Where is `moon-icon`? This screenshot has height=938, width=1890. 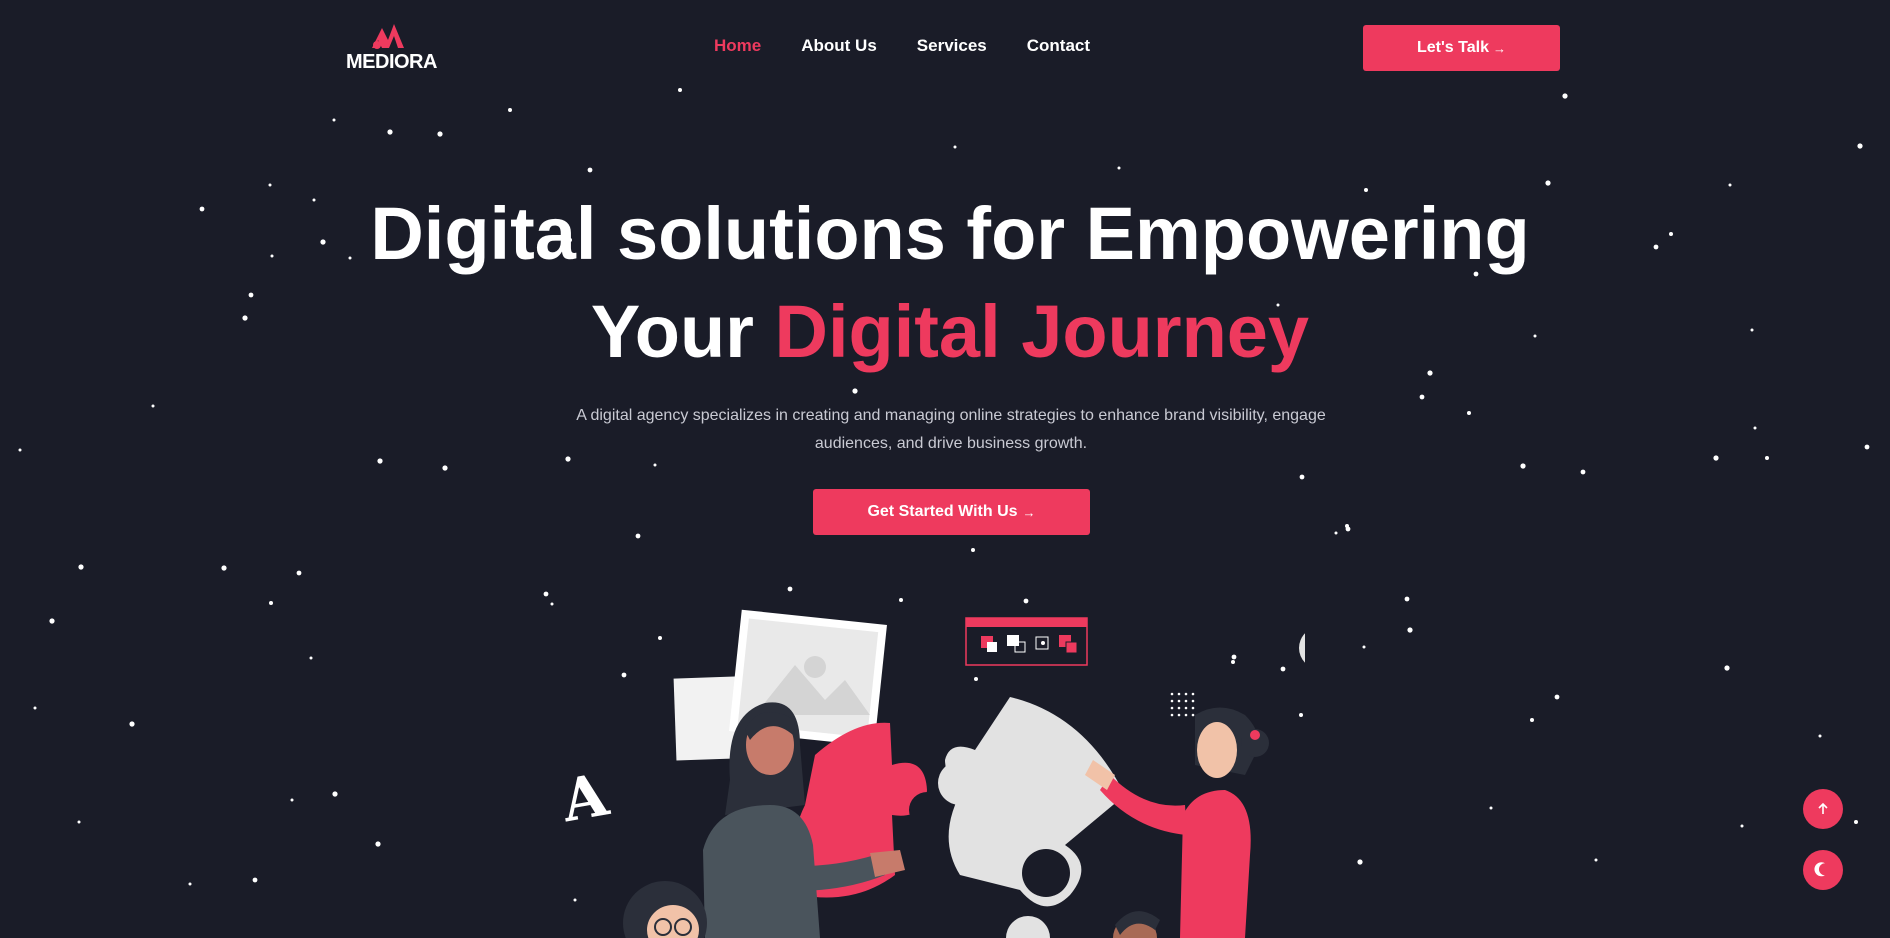 moon-icon is located at coordinates (1820, 869).